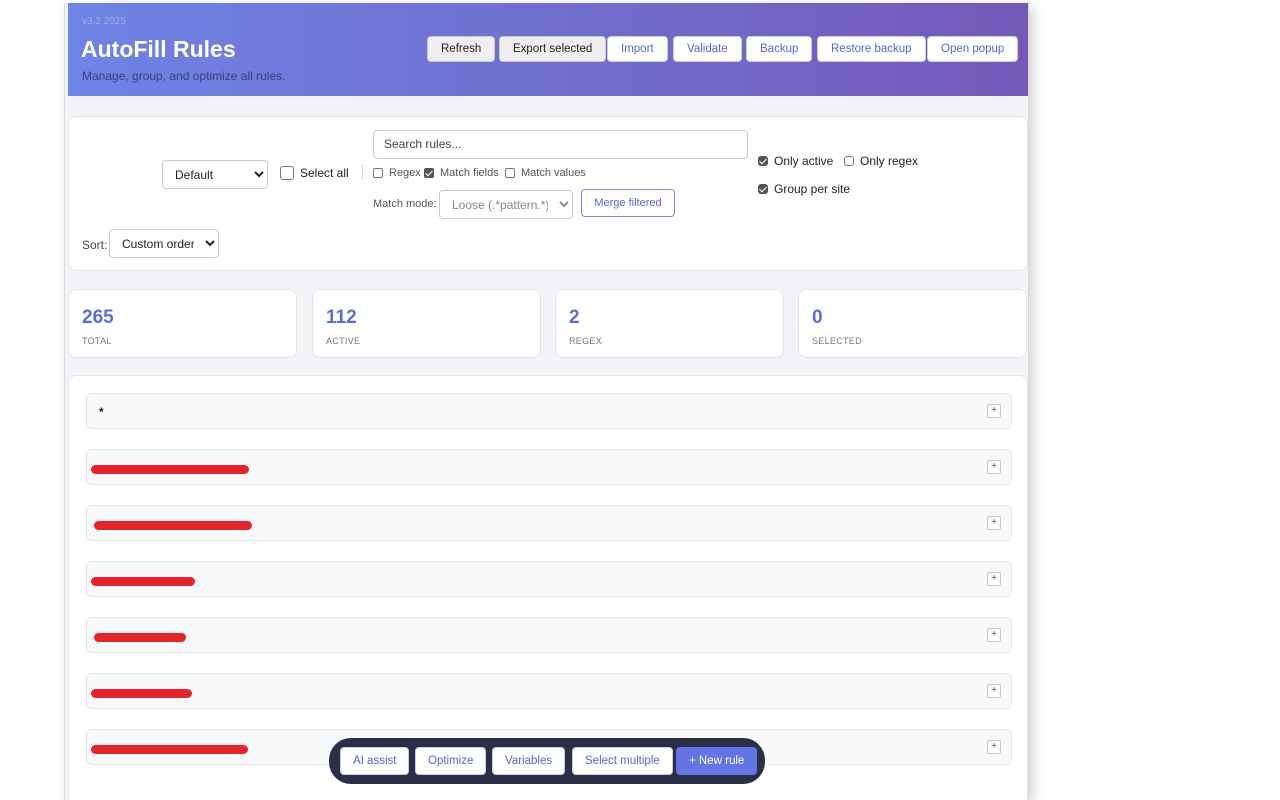 The width and height of the screenshot is (1280, 800). What do you see at coordinates (362, 172) in the screenshot?
I see `divider` at bounding box center [362, 172].